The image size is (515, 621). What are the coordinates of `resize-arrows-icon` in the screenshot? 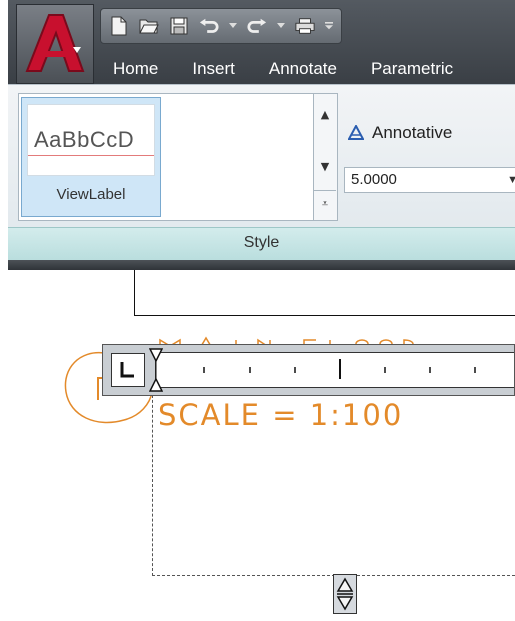 It's located at (345, 594).